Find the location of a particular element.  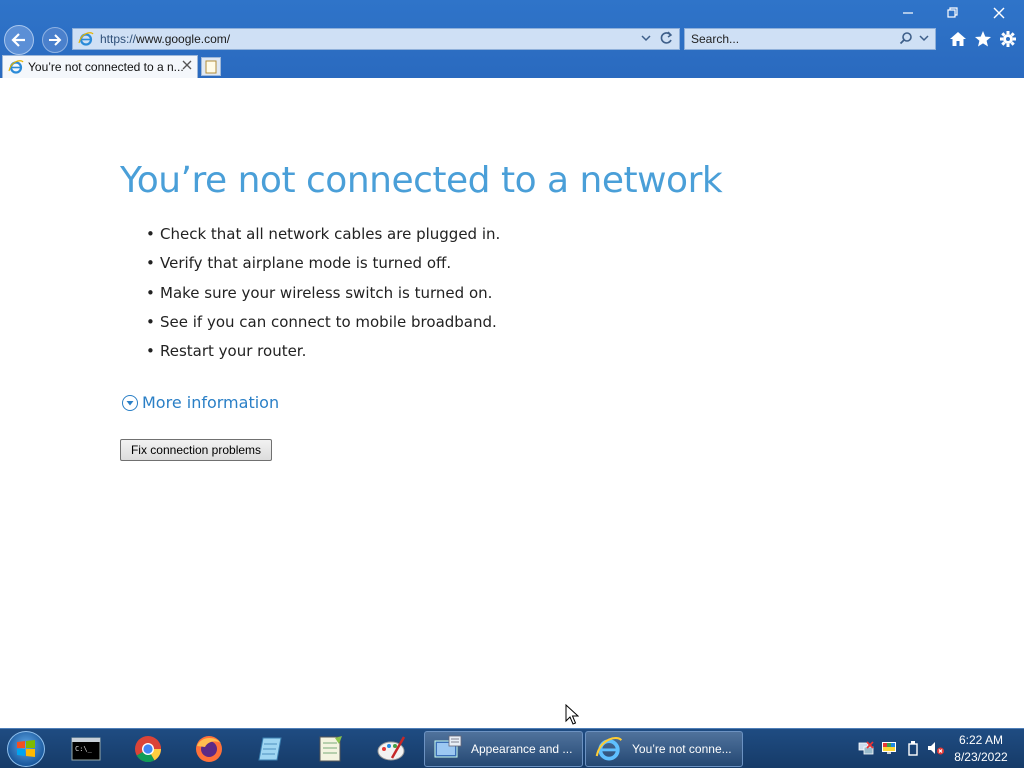

minimize-icon is located at coordinates (908, 13).